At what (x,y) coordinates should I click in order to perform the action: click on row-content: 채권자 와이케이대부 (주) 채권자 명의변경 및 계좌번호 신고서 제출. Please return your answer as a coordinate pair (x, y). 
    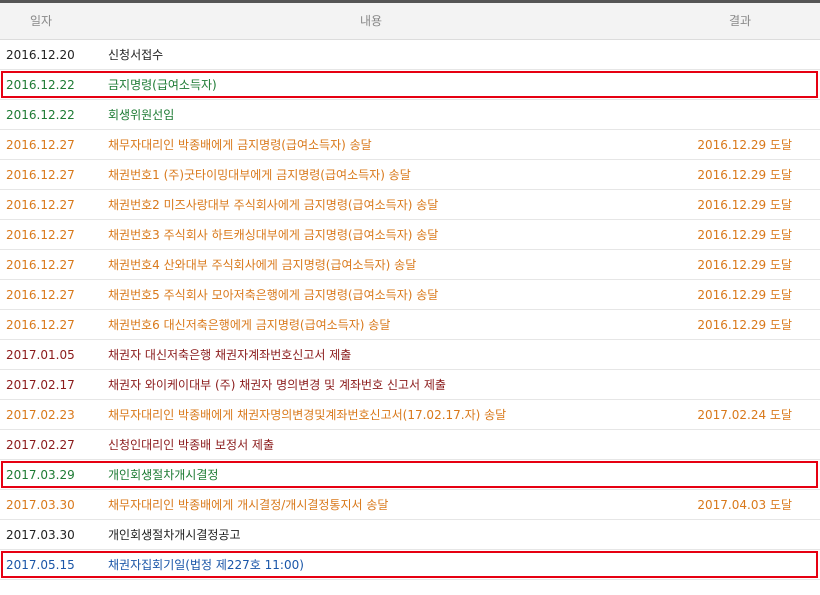
    Looking at the image, I should click on (277, 385).